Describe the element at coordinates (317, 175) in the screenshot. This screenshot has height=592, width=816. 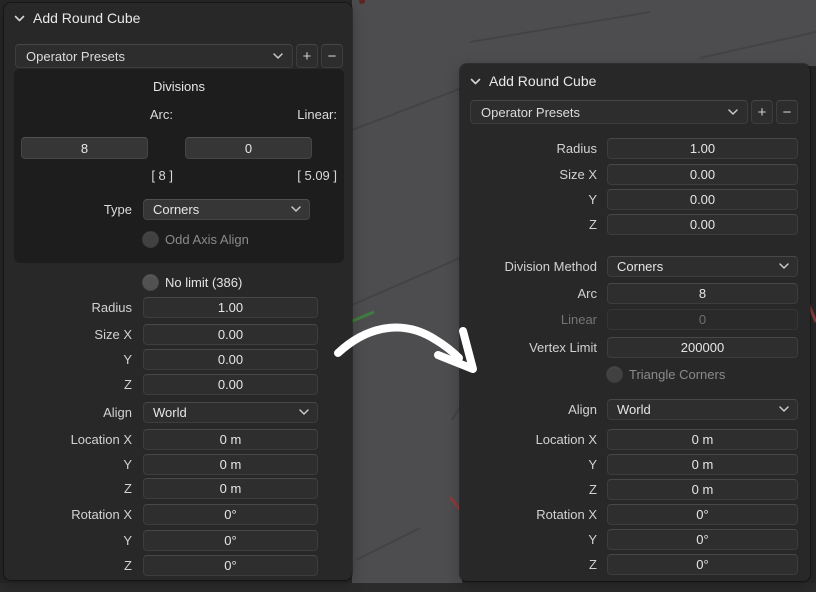
I see `linear-hint: [ 5.09 ]` at that location.